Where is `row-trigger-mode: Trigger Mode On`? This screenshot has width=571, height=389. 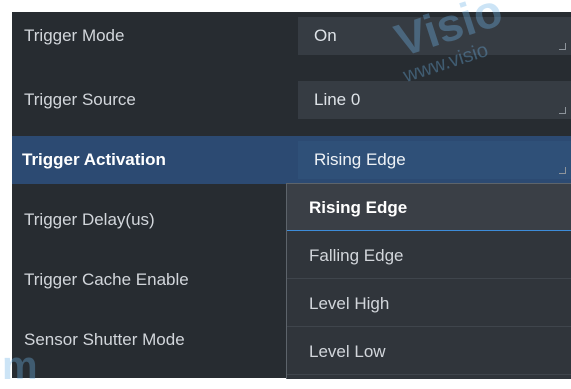
row-trigger-mode: Trigger Mode On is located at coordinates (291, 36).